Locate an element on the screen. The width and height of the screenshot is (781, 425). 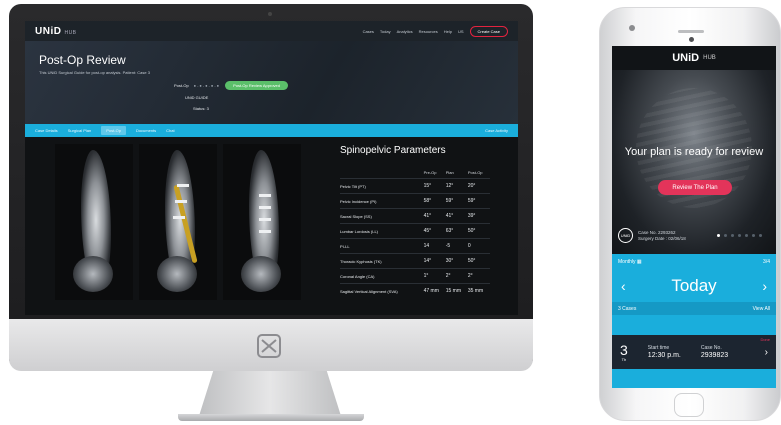
phone-brand: UNiD HUB is located at coordinates (694, 58).